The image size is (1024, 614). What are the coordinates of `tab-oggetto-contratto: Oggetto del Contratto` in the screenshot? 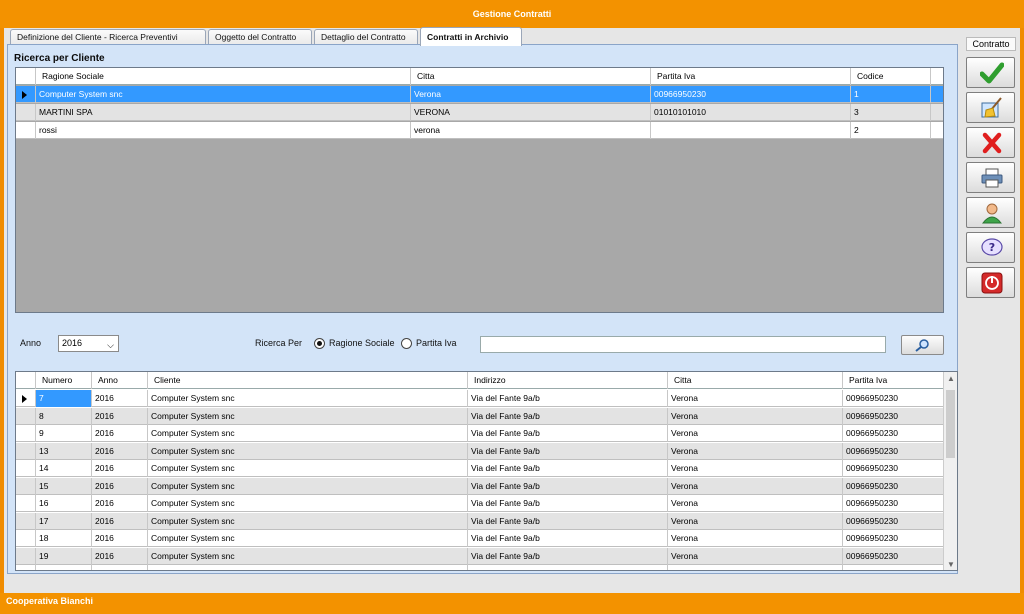 It's located at (260, 37).